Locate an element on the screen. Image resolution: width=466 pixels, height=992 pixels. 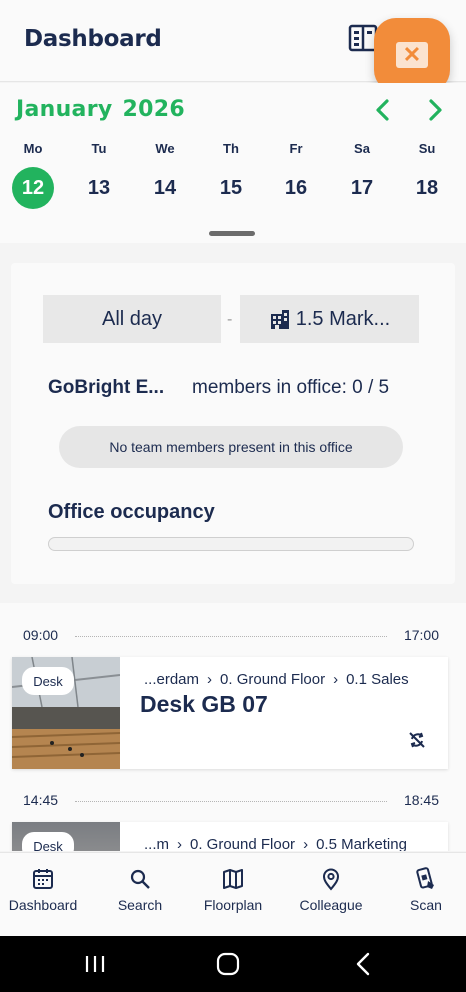
drag-handle is located at coordinates (232, 233).